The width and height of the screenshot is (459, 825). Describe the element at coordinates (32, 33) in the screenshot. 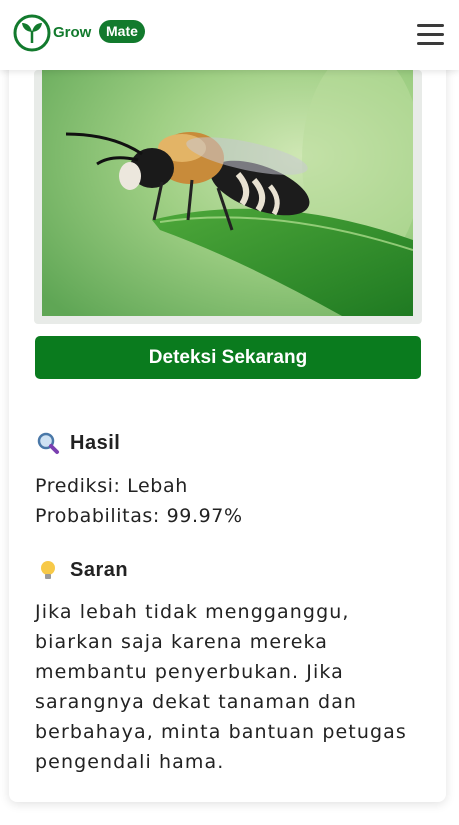

I see `sprout-logo-icon` at that location.